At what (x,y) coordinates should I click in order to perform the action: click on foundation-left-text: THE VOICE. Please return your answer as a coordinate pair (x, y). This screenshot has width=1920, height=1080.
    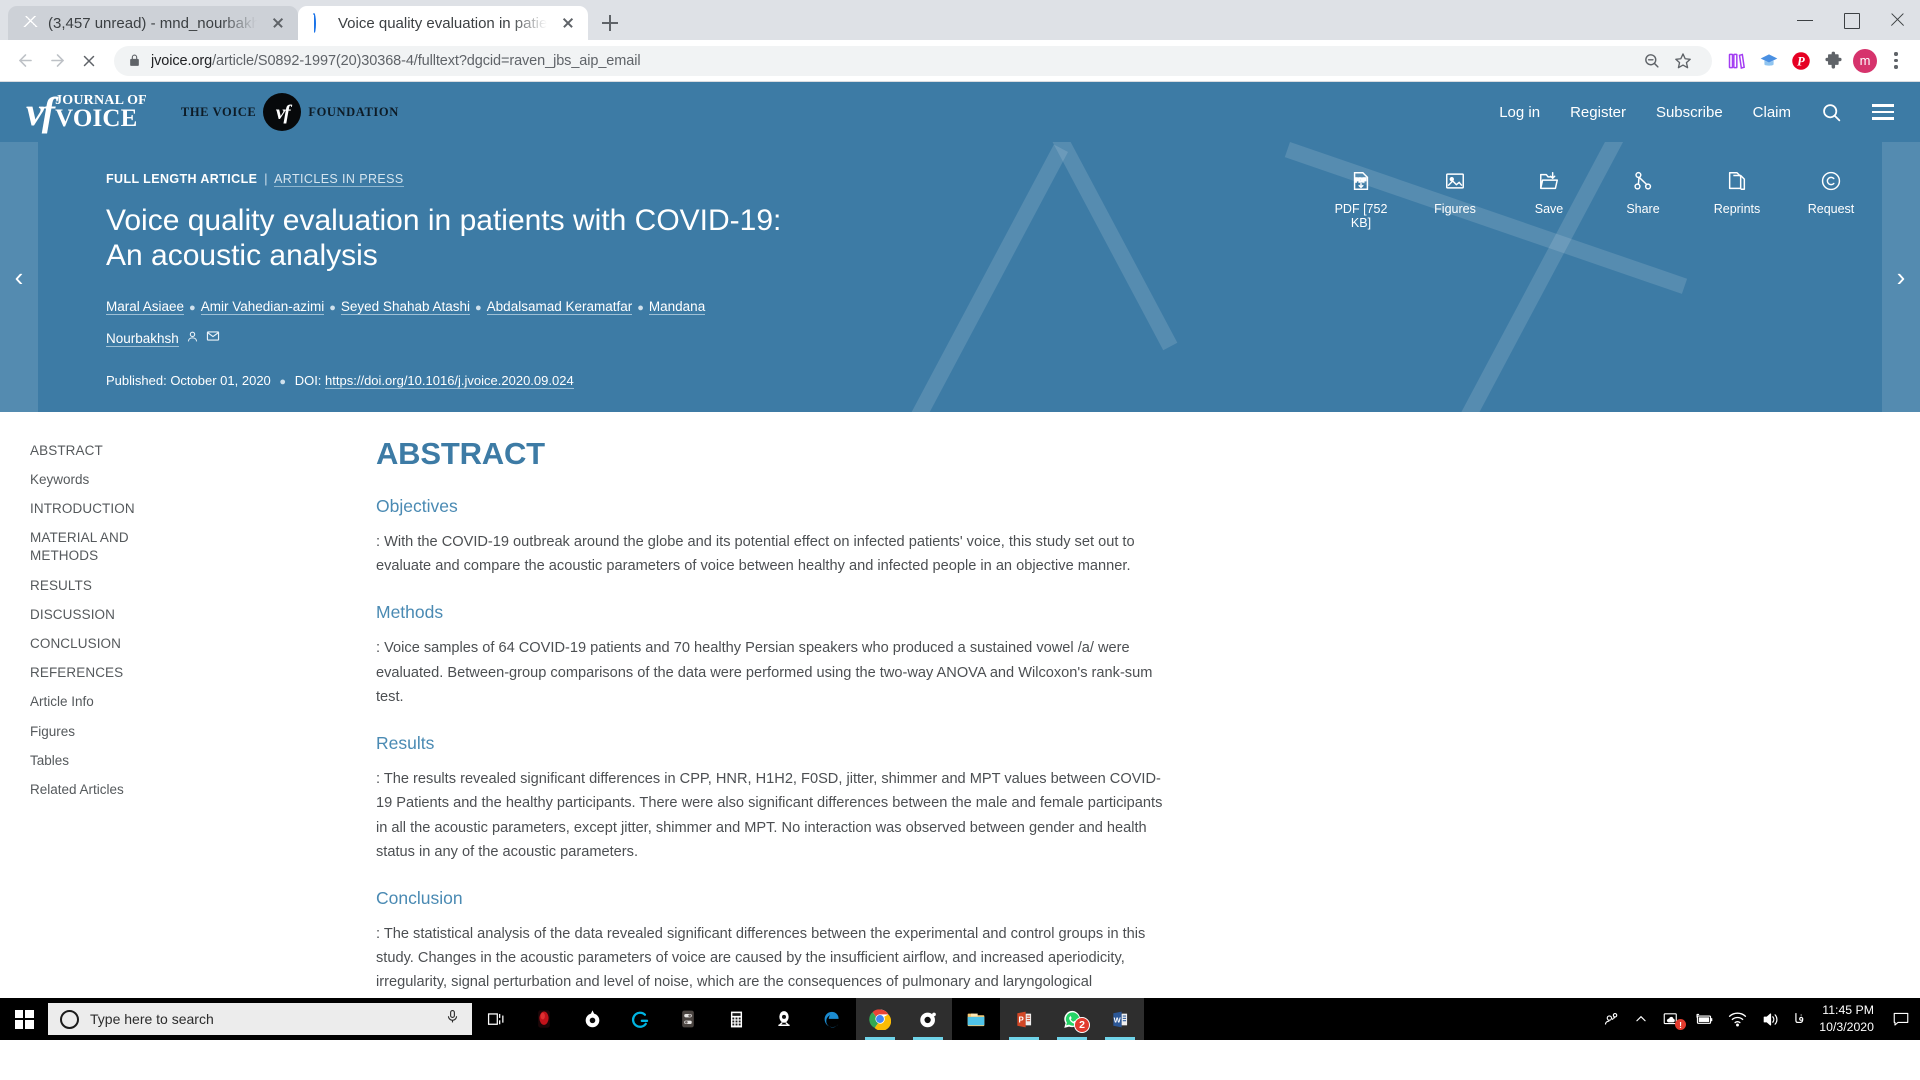
    Looking at the image, I should click on (218, 111).